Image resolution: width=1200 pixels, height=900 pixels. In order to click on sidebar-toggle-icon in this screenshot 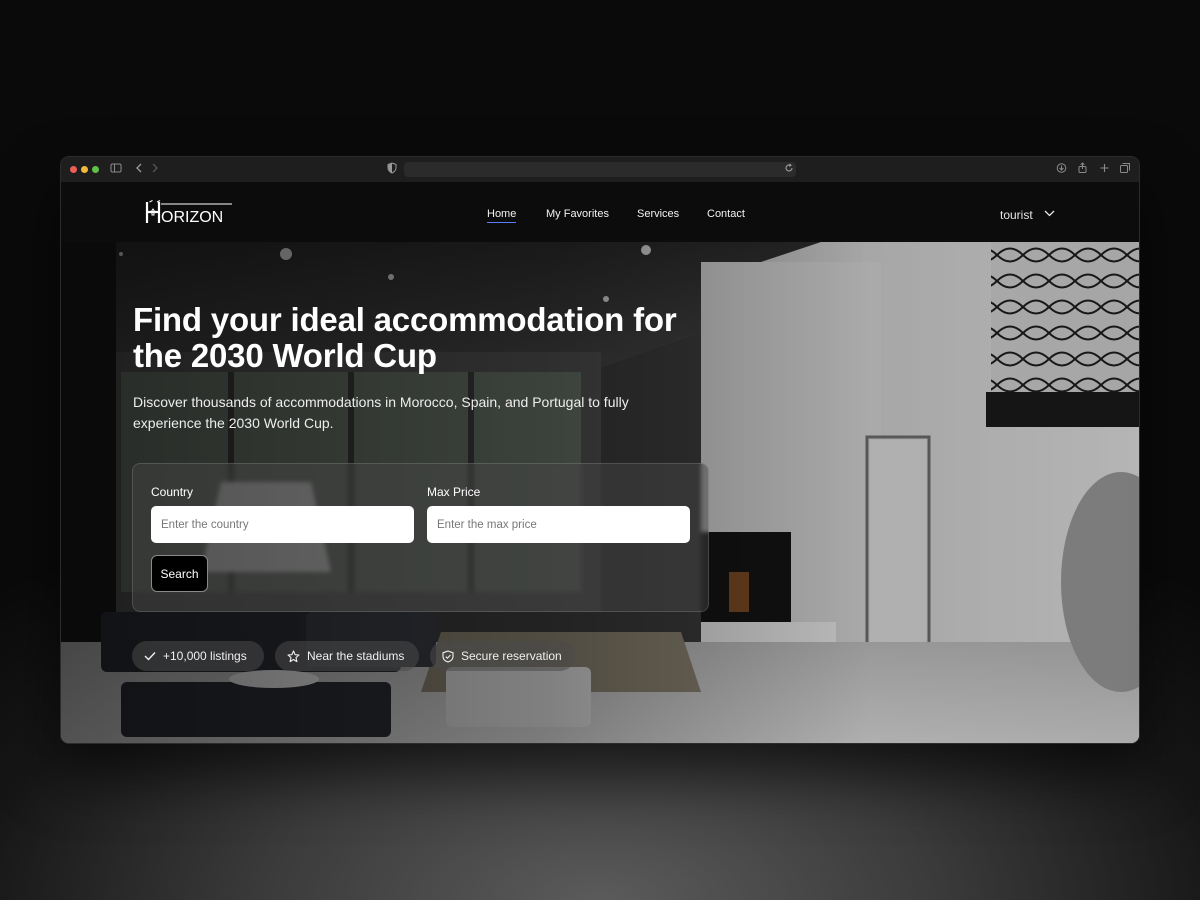, I will do `click(116, 170)`.